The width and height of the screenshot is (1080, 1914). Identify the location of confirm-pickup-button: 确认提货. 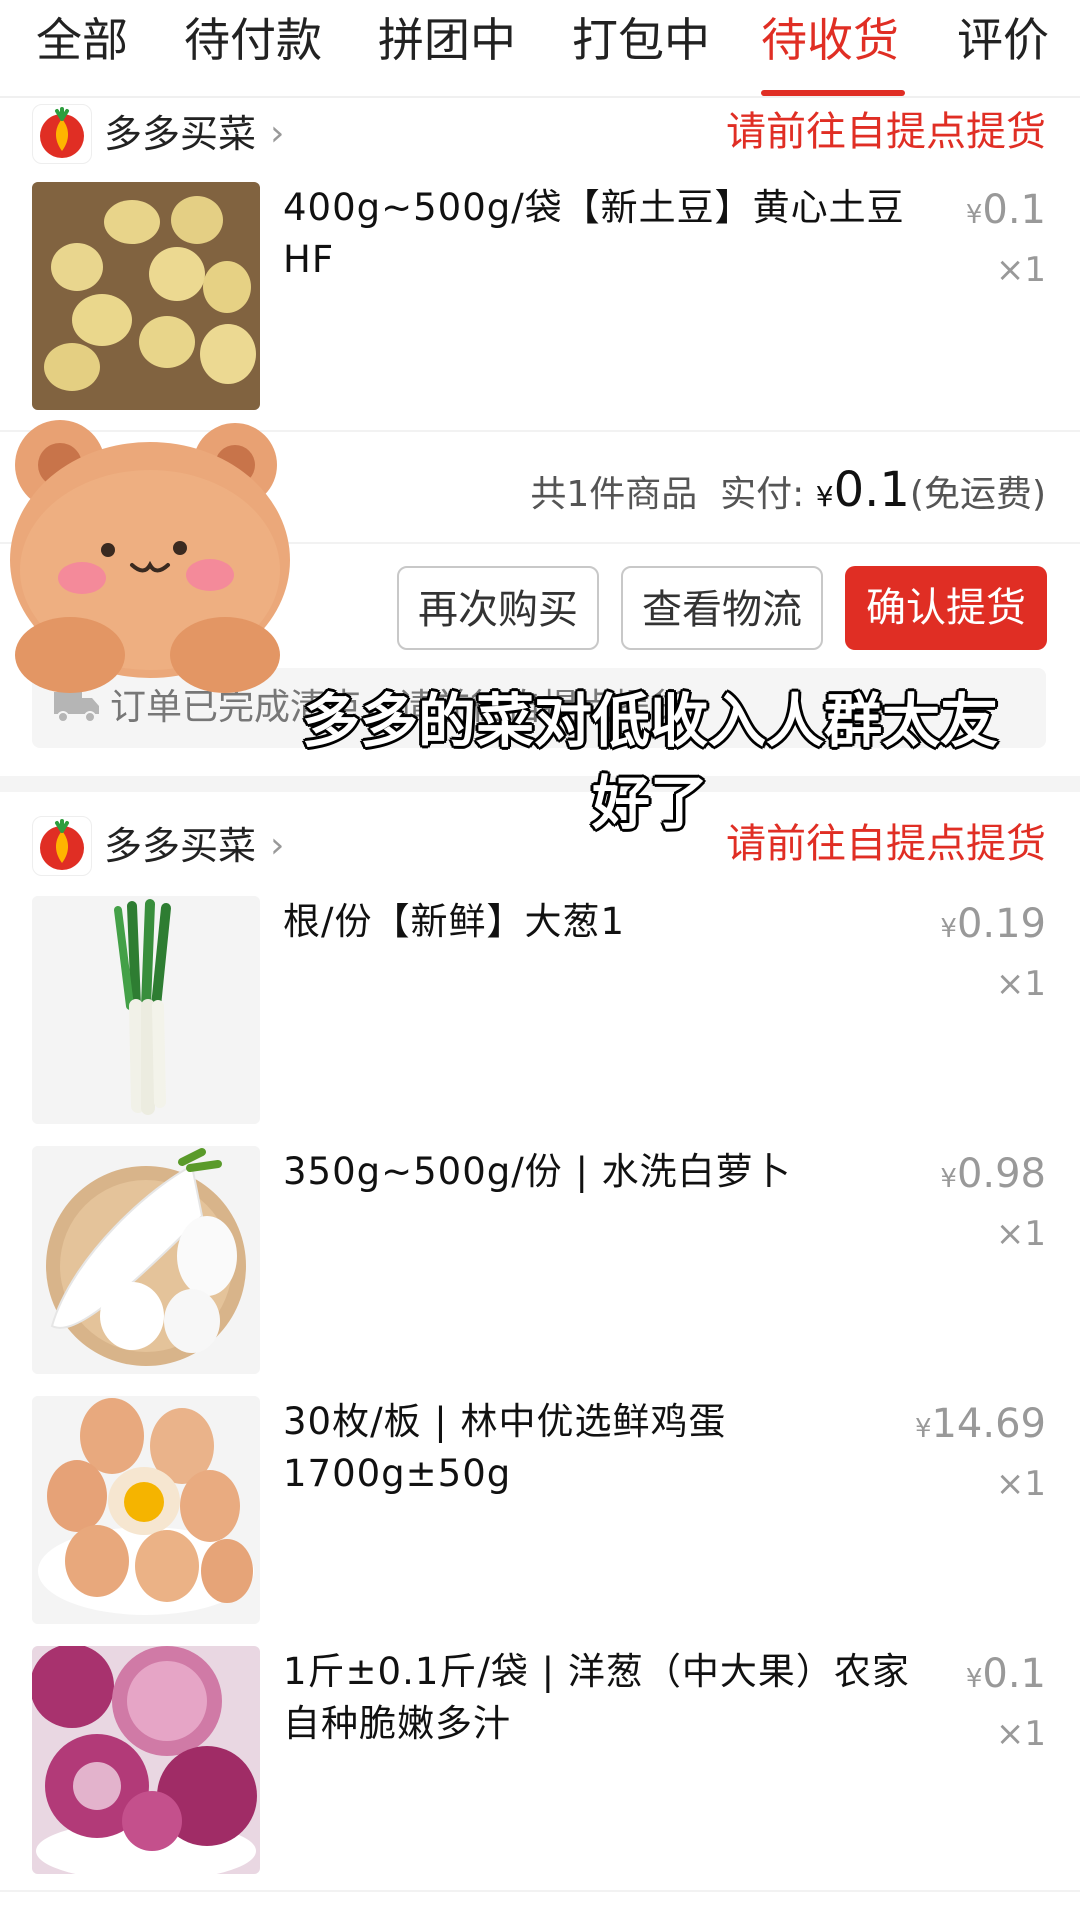
(946, 608).